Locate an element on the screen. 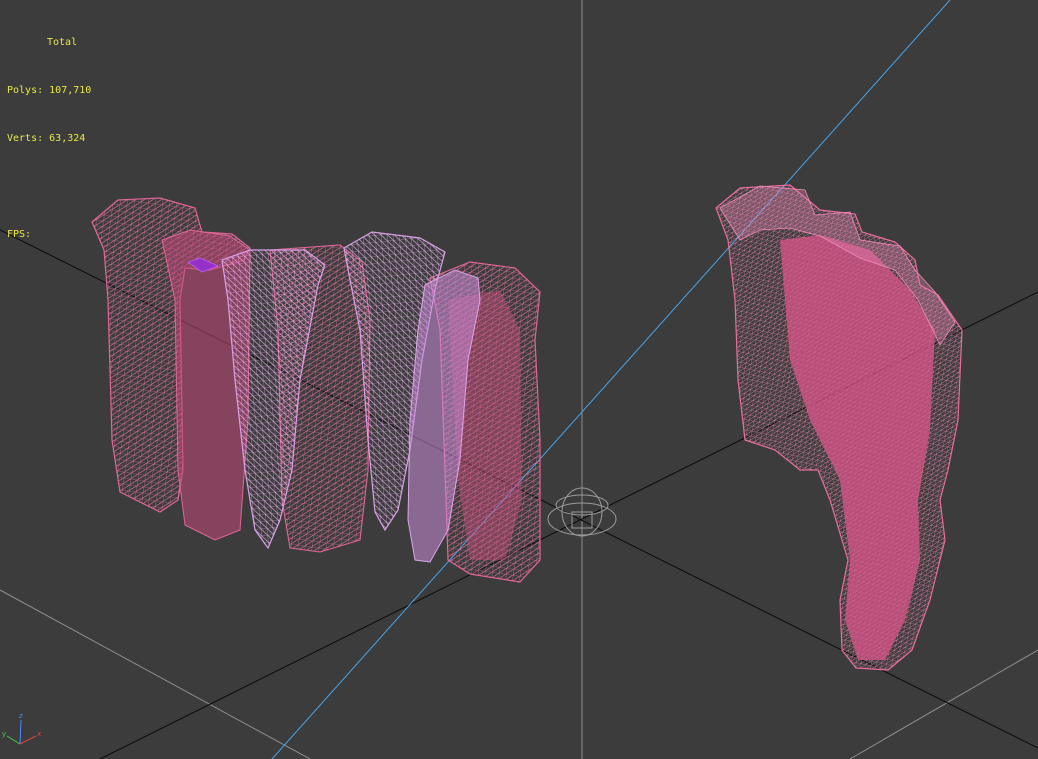 Image resolution: width=1038 pixels, height=759 pixels. stats-fps-row: FPS: is located at coordinates (49, 235).